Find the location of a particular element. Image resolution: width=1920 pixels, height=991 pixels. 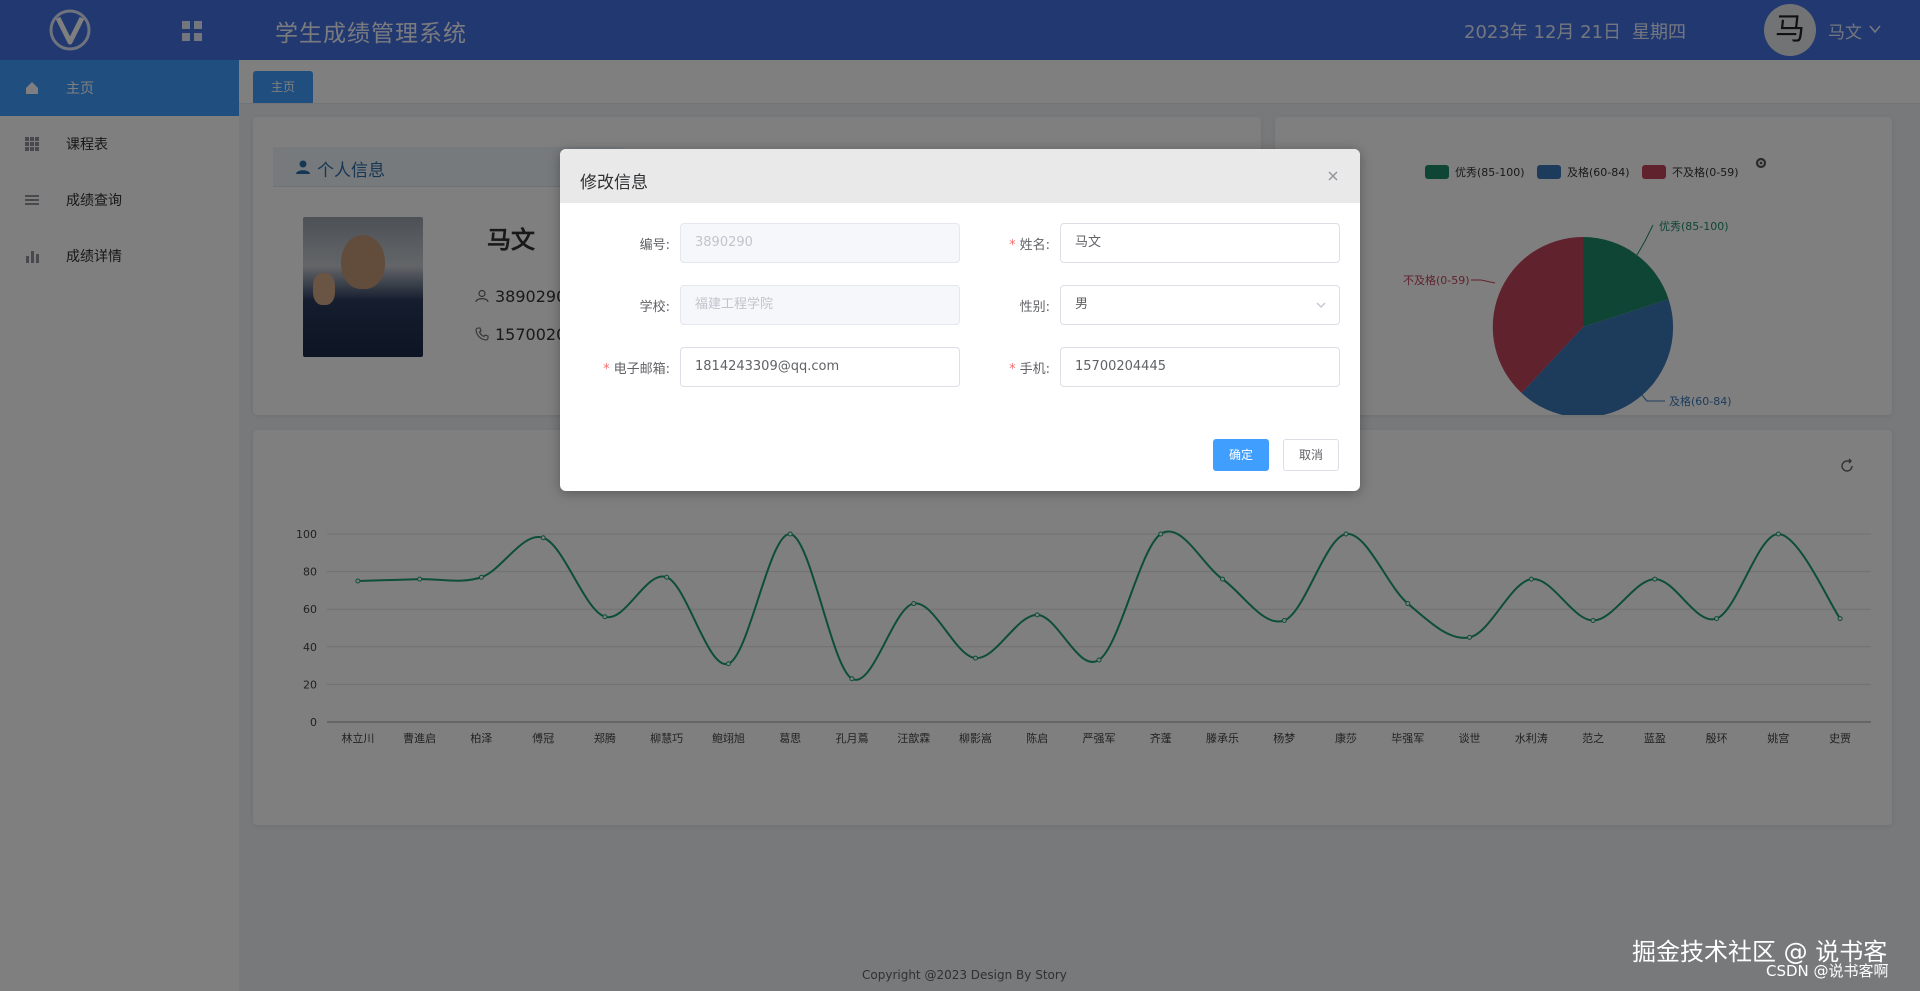

cancel-button: 取消 is located at coordinates (1311, 455).